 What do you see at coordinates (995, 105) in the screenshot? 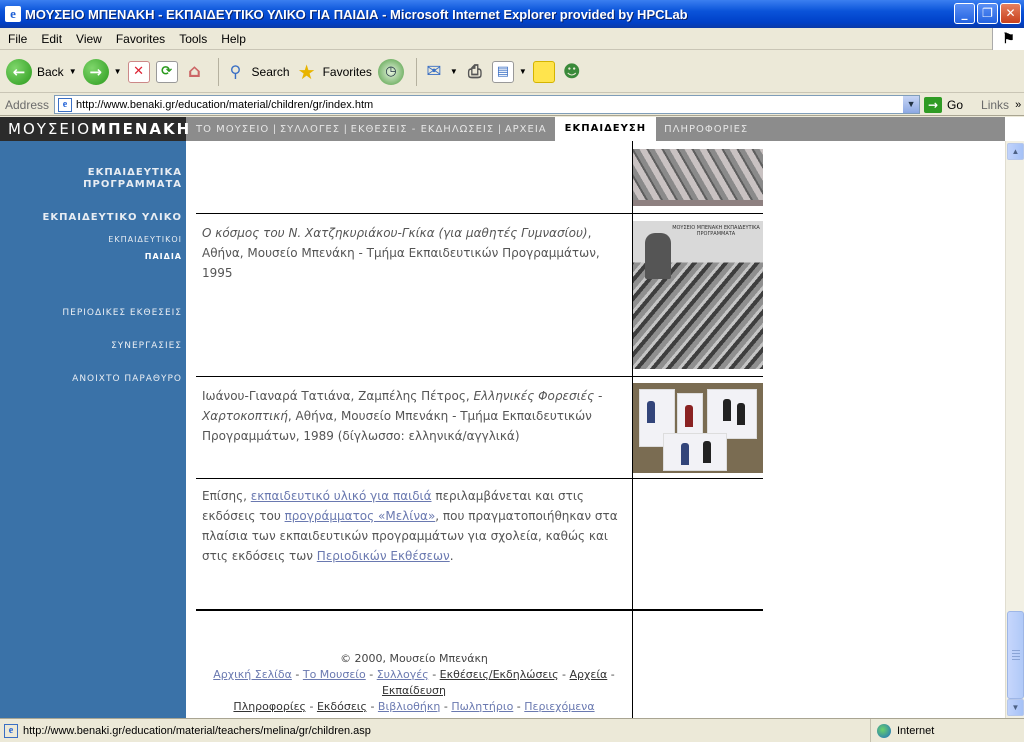
I see `links-button: Links` at bounding box center [995, 105].